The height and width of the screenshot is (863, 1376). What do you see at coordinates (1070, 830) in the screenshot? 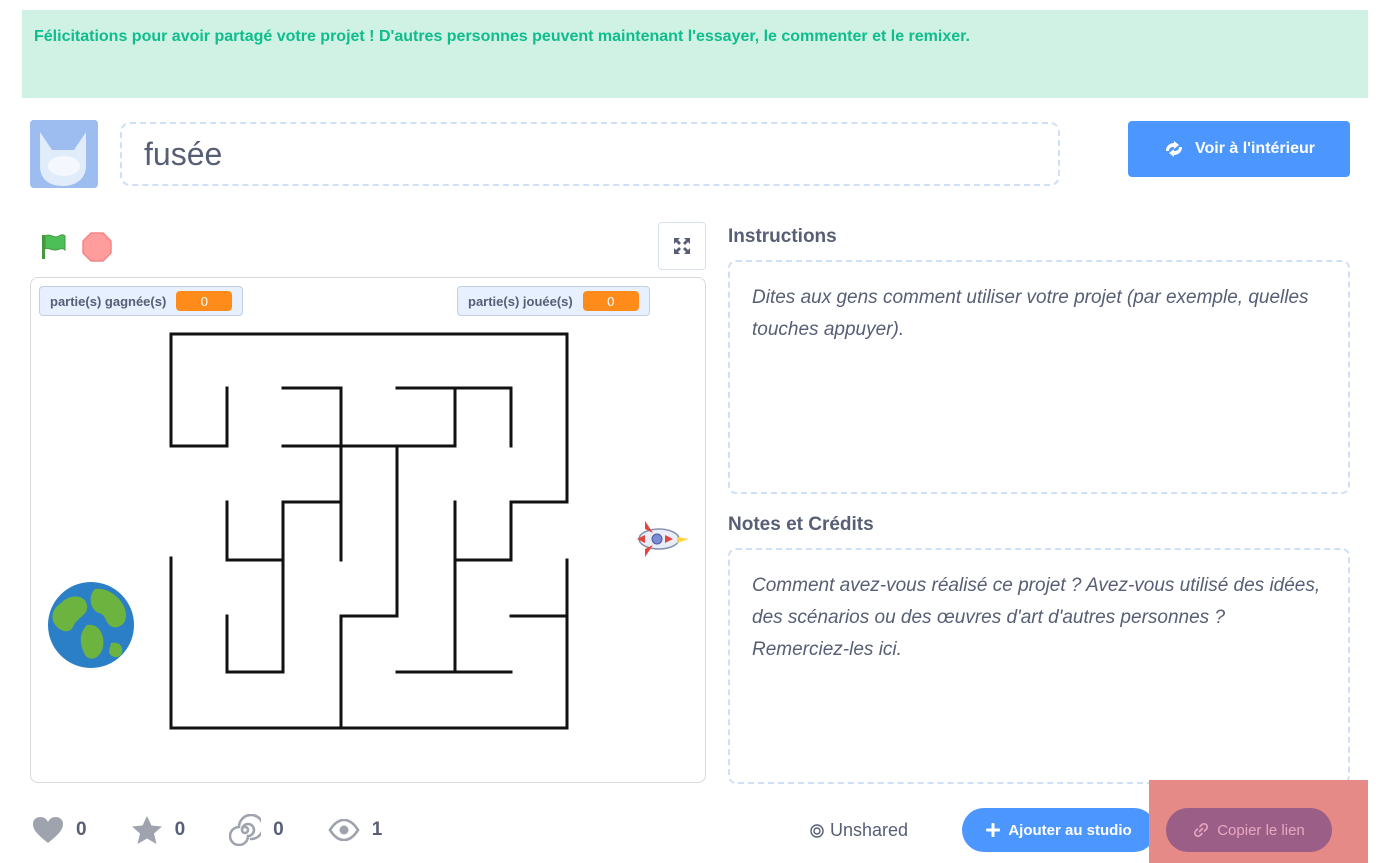
I see `add-to-studio-label: Ajouter au studio` at bounding box center [1070, 830].